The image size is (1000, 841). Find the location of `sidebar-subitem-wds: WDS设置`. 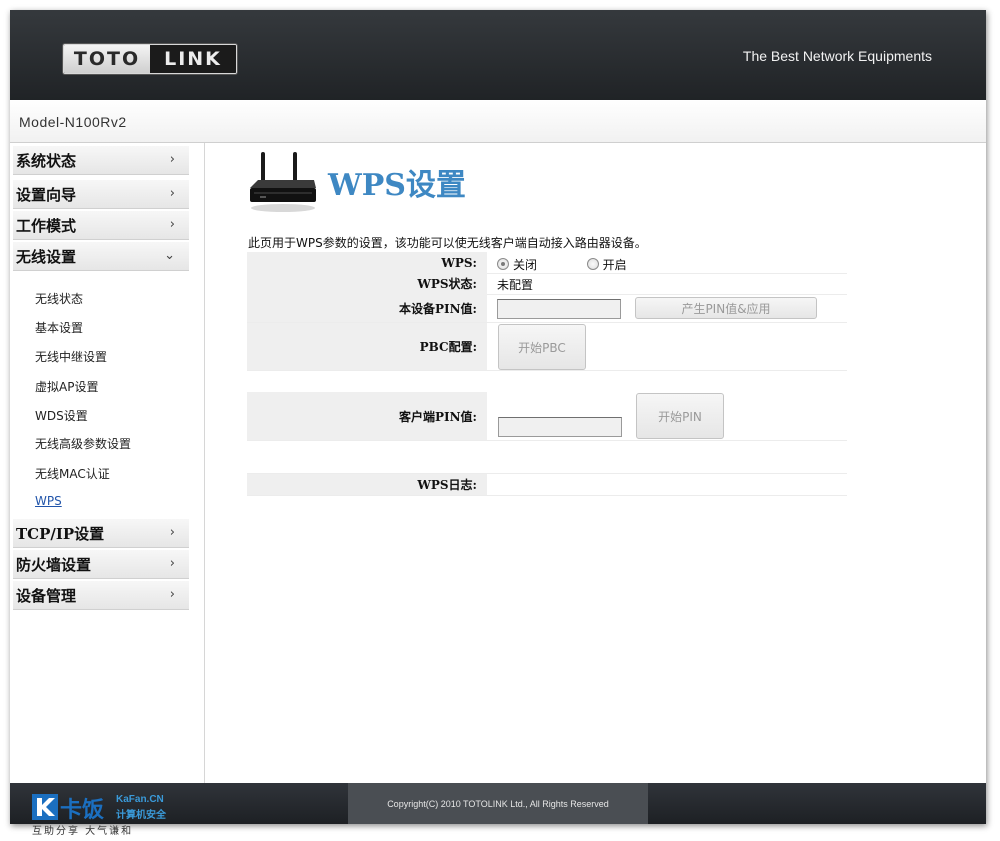

sidebar-subitem-wds: WDS设置 is located at coordinates (61, 415).